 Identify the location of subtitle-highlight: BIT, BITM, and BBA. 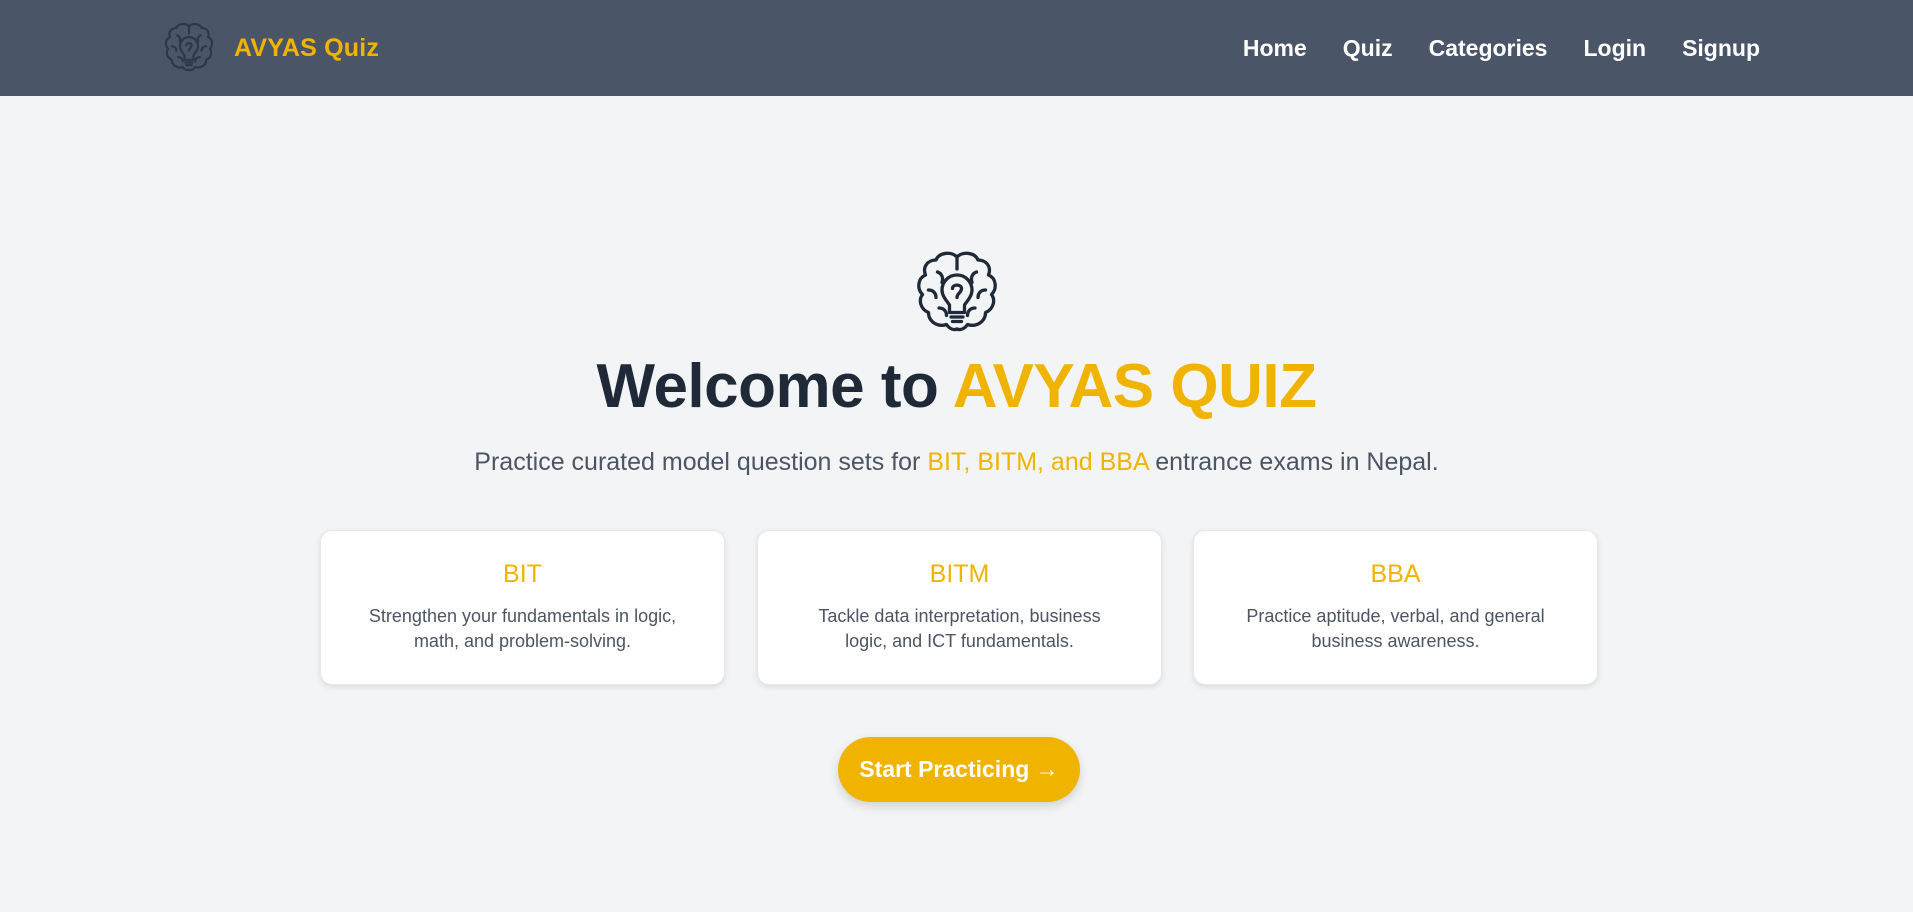
(1038, 462).